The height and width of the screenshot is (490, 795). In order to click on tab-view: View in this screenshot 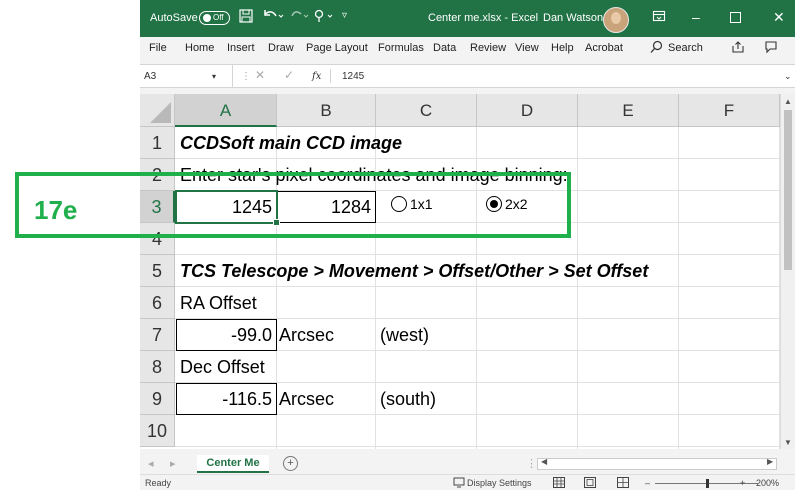, I will do `click(527, 48)`.